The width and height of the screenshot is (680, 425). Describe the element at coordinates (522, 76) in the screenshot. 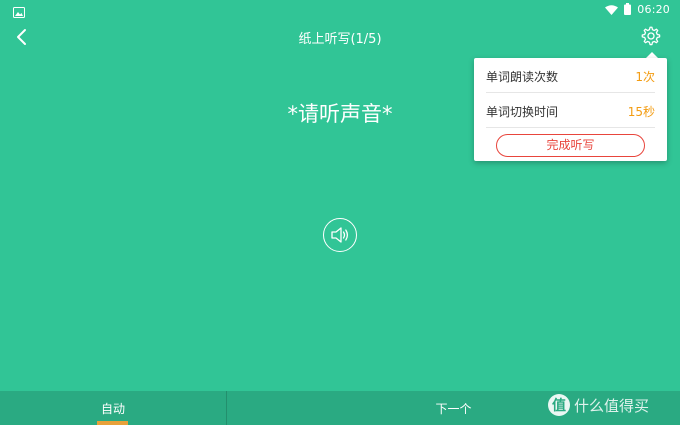

I see `read-count-label: 单词朗读次数` at that location.